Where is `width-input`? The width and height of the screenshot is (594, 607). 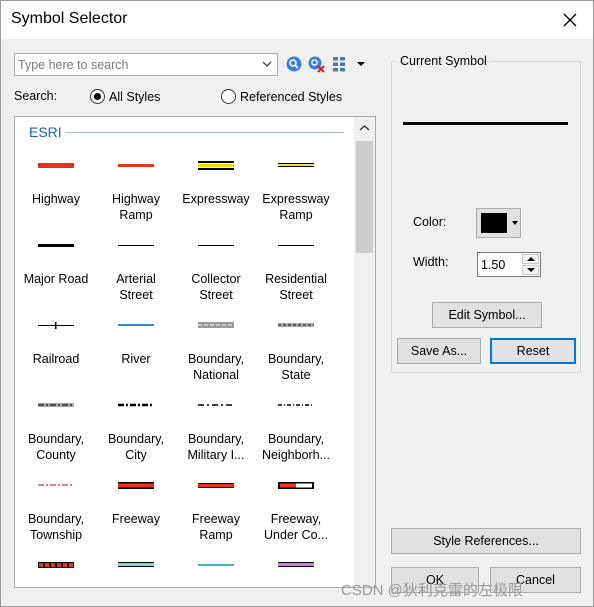
width-input is located at coordinates (500, 264).